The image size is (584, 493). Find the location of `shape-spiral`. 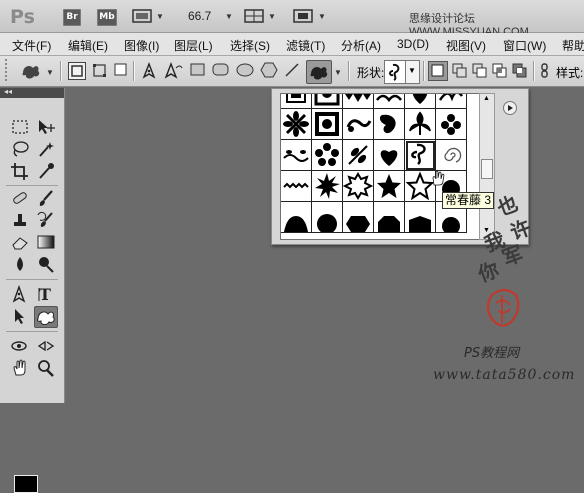

shape-spiral is located at coordinates (451, 155).